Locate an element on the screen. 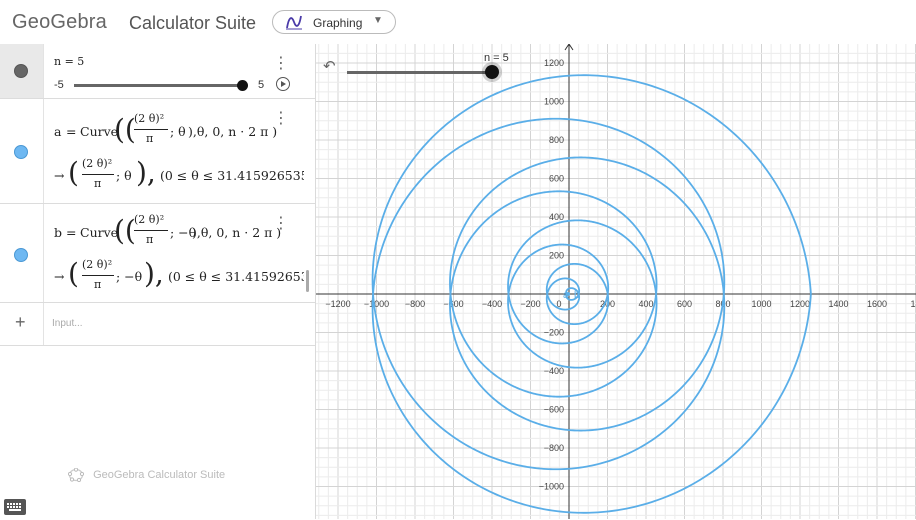  marble-column: + is located at coordinates (22, 324).